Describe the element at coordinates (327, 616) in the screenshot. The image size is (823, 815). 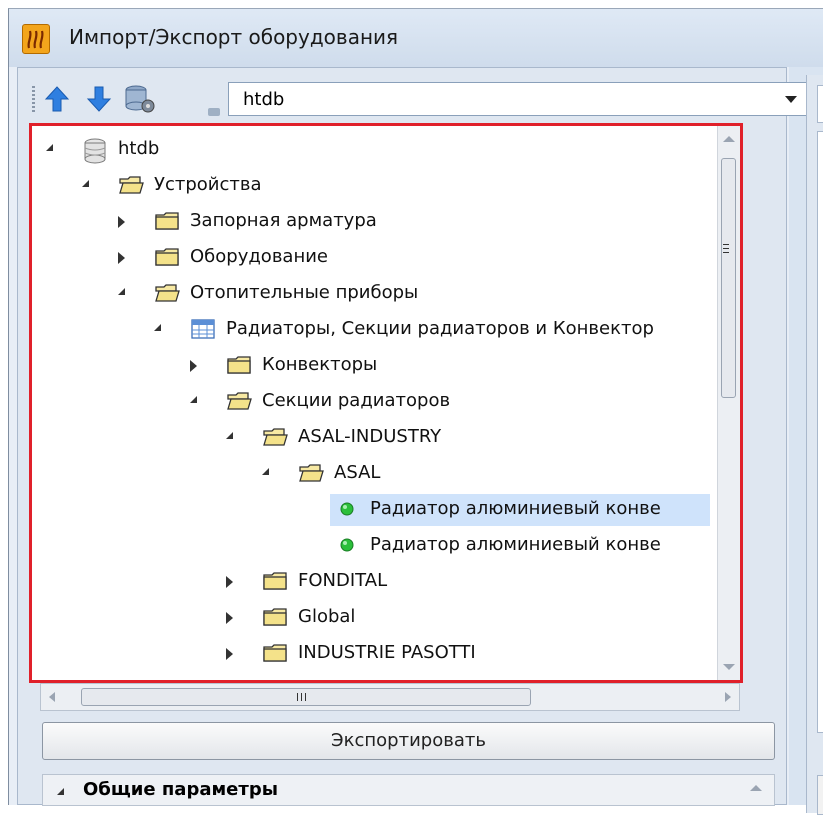
I see `tree-item-label: Global` at that location.